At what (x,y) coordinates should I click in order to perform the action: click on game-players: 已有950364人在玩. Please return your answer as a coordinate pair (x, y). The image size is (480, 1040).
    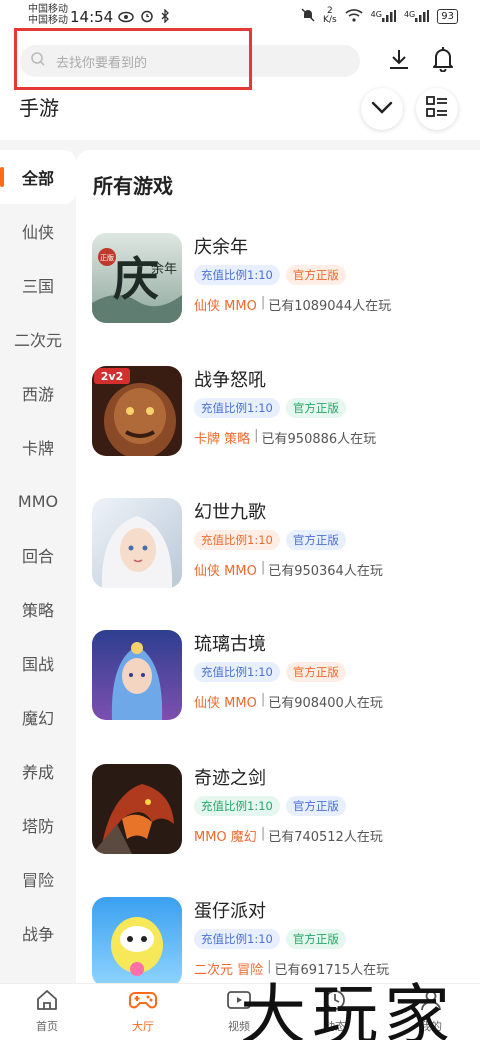
    Looking at the image, I should click on (325, 571).